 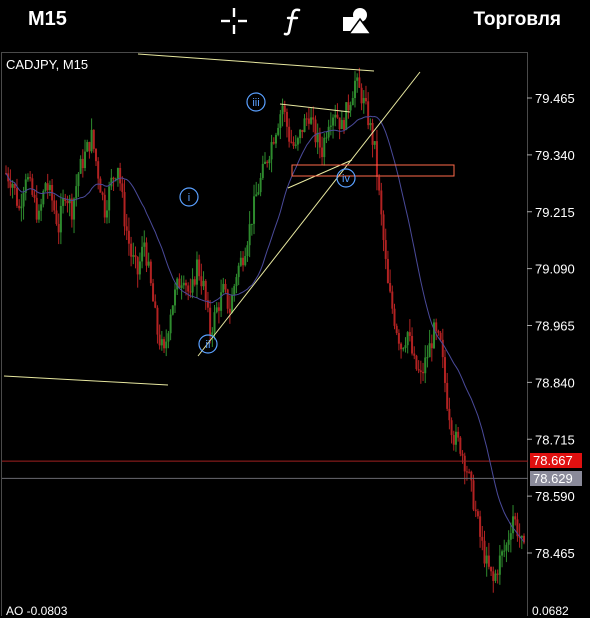 I want to click on symbol-label: CADJPY, M15, so click(x=47, y=64).